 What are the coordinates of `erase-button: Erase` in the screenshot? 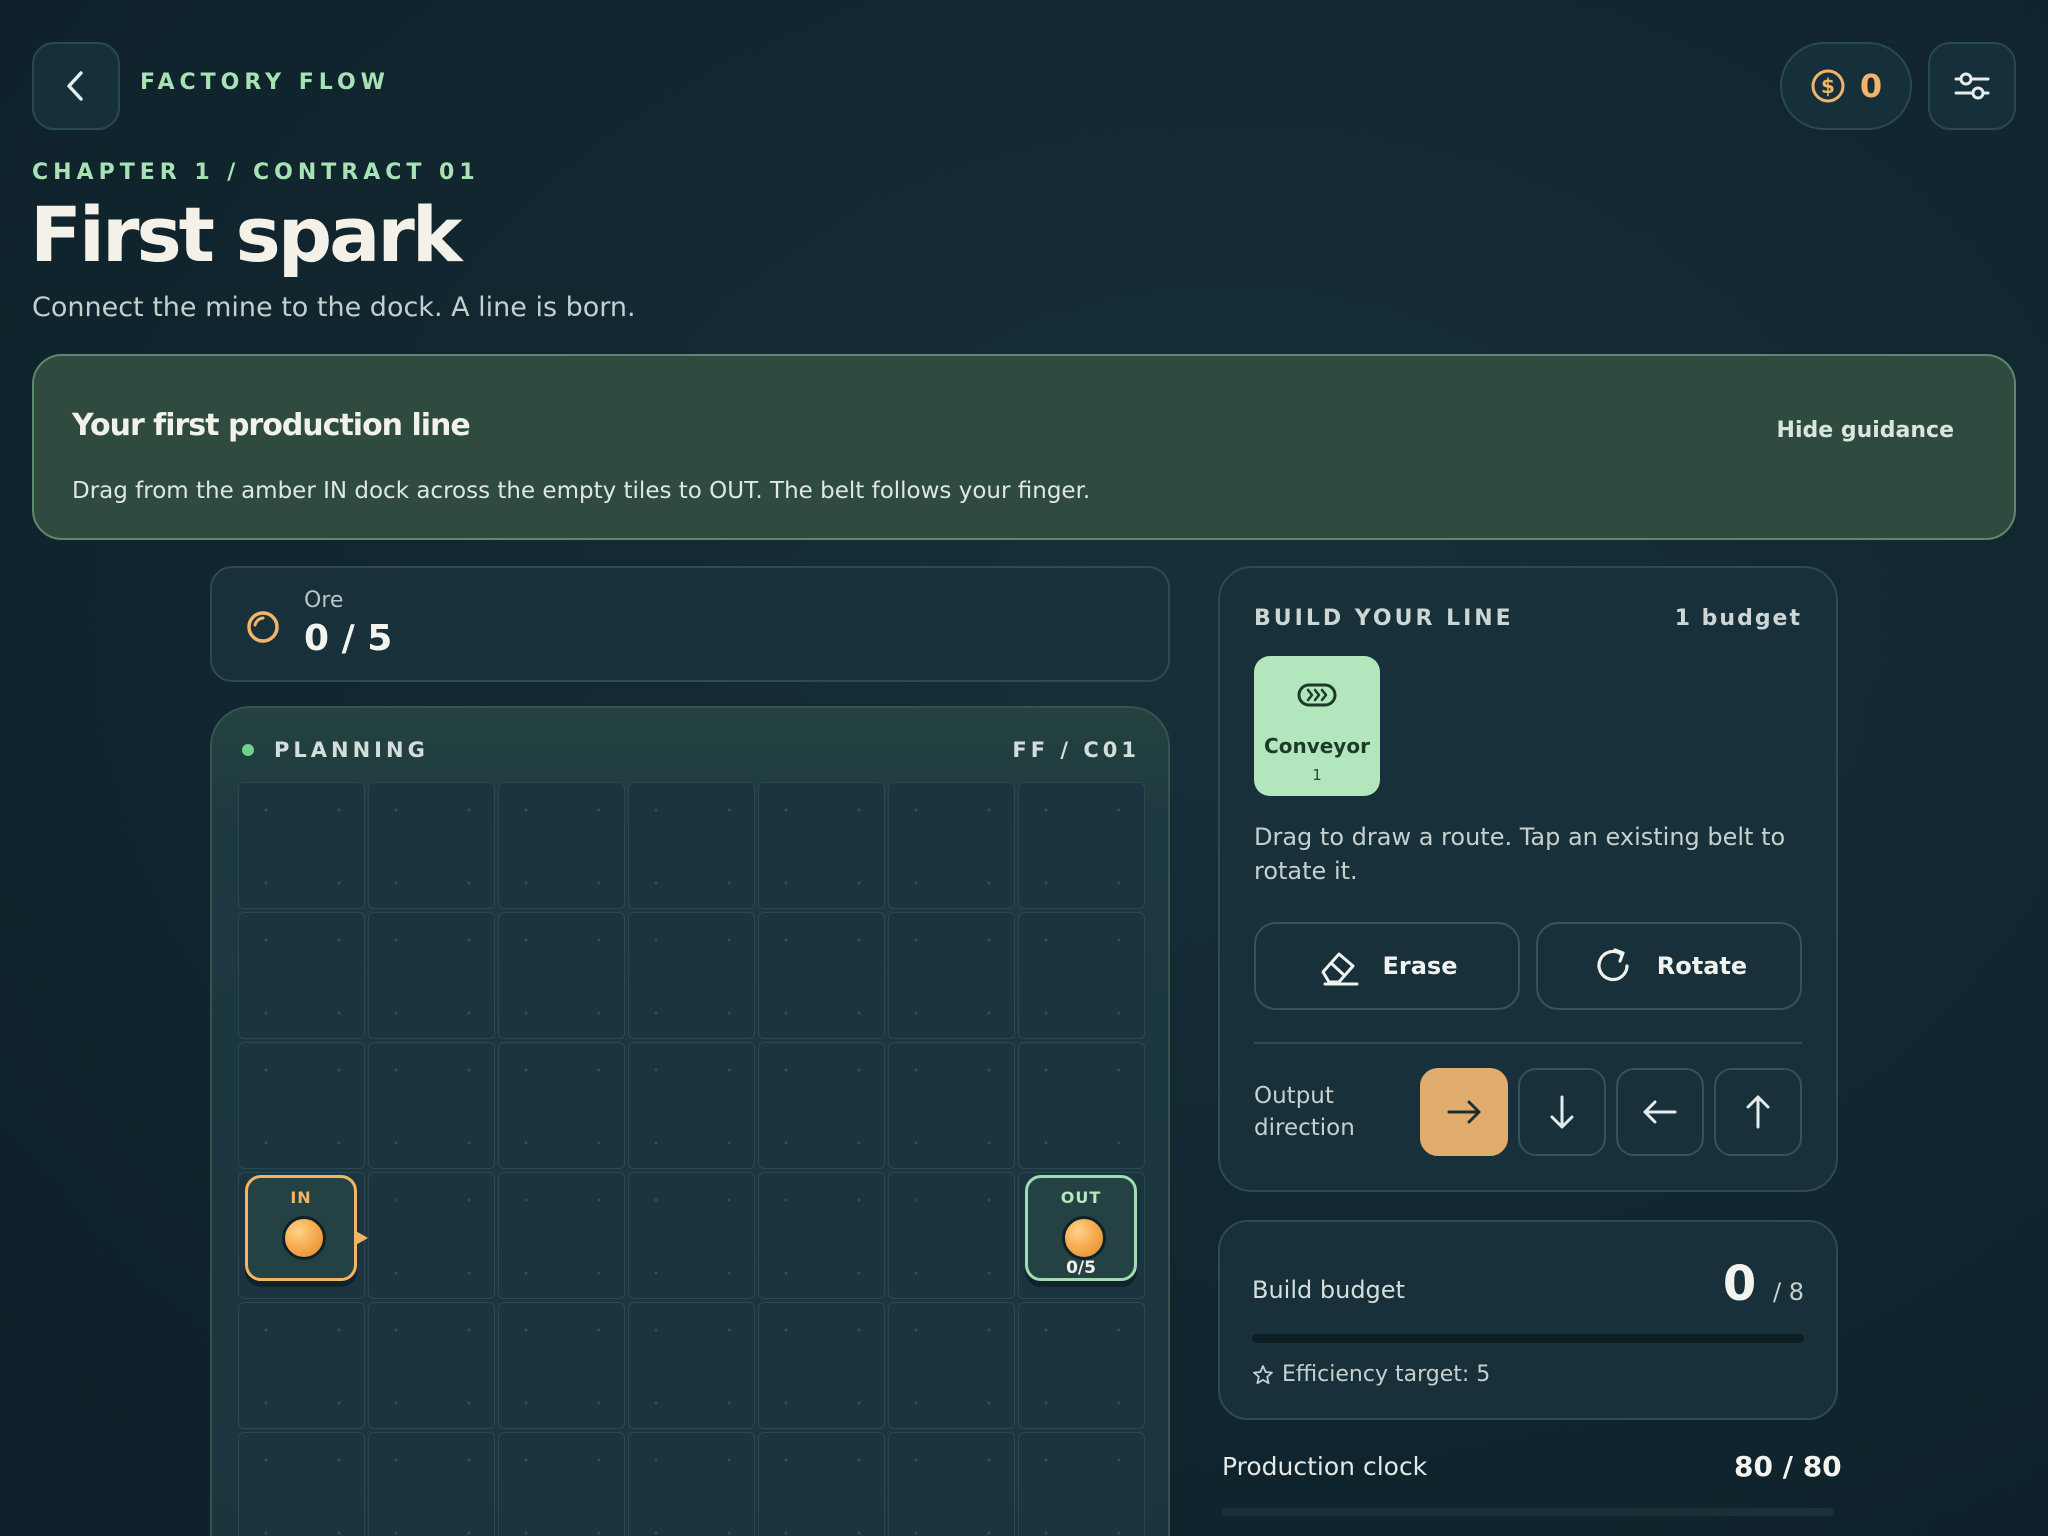 It's located at (1387, 966).